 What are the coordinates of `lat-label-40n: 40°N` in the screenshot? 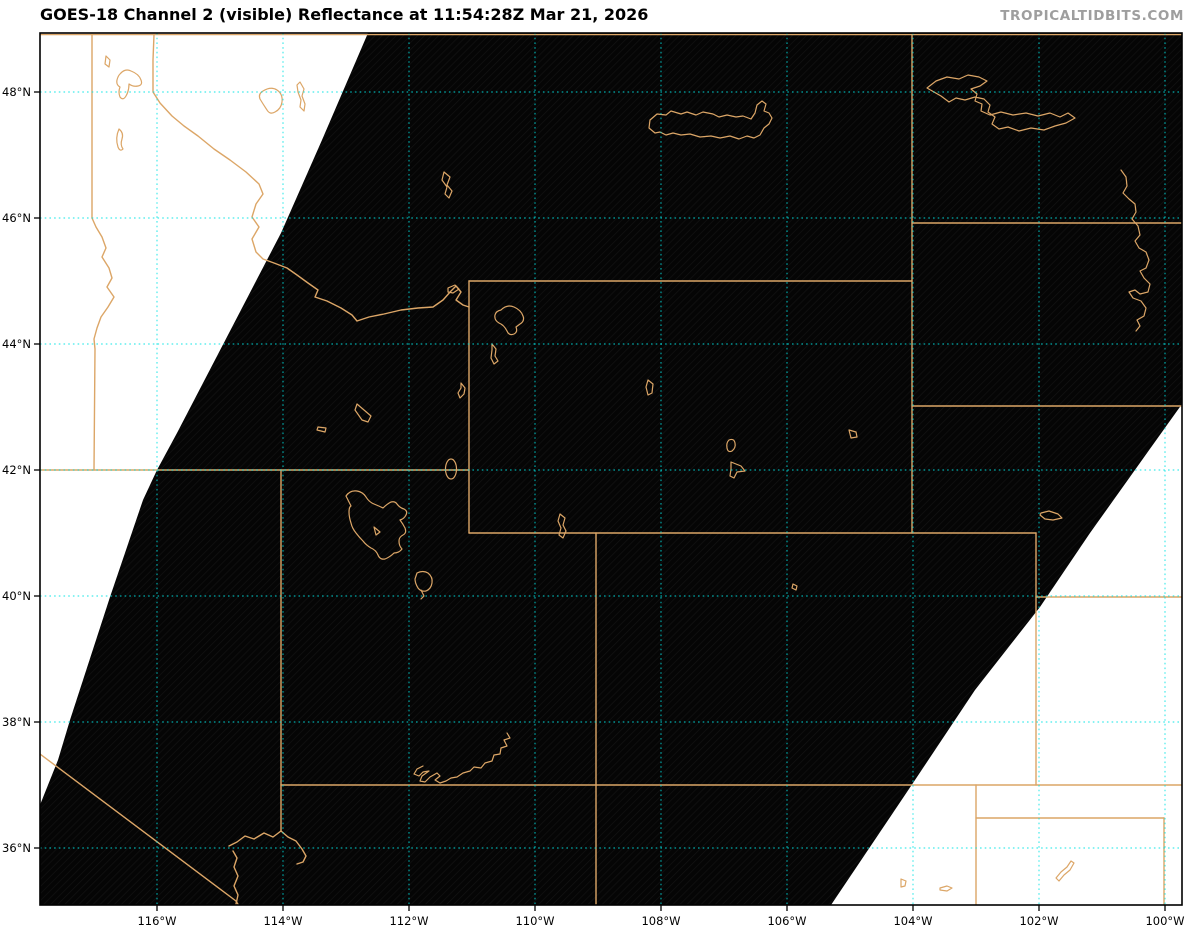 It's located at (16, 596).